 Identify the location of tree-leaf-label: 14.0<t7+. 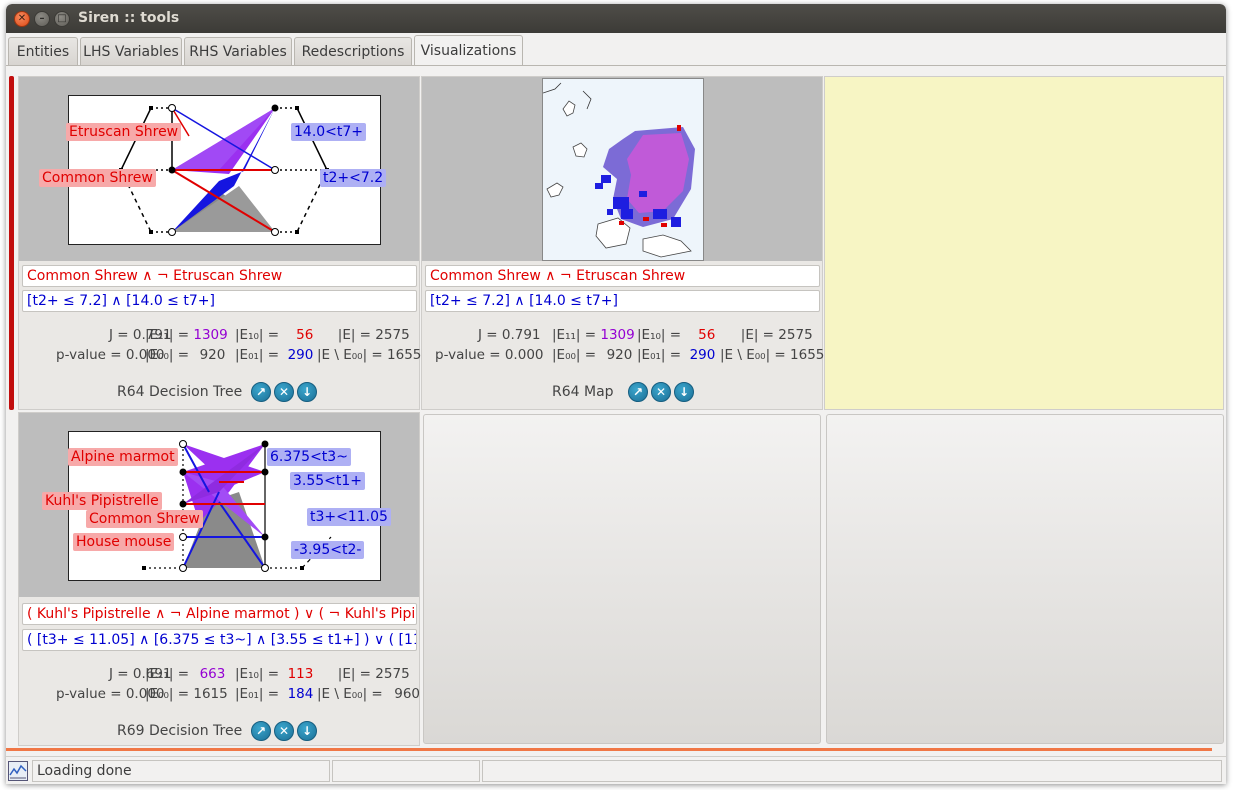
(329, 132).